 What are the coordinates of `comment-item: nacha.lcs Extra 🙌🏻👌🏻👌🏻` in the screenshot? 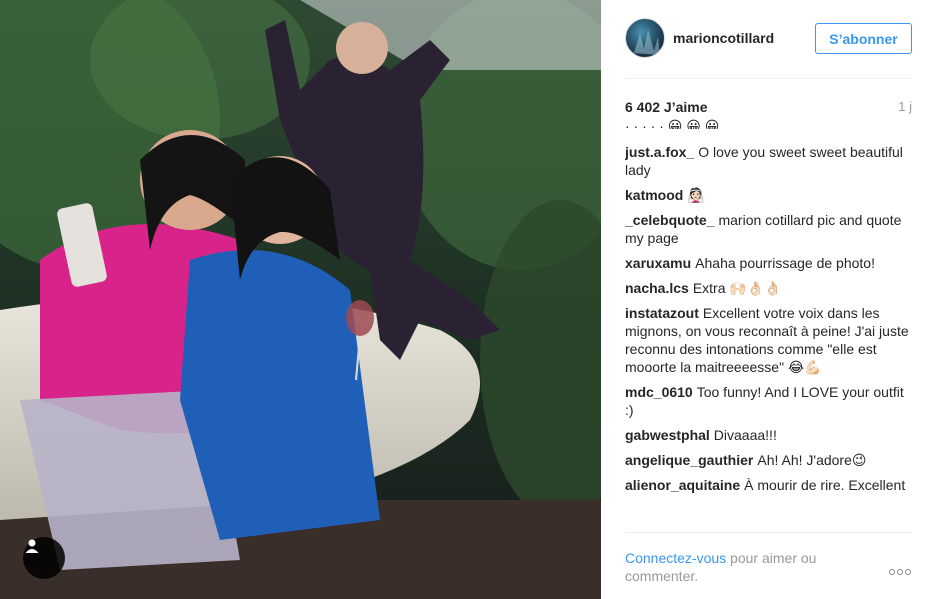 It's located at (768, 288).